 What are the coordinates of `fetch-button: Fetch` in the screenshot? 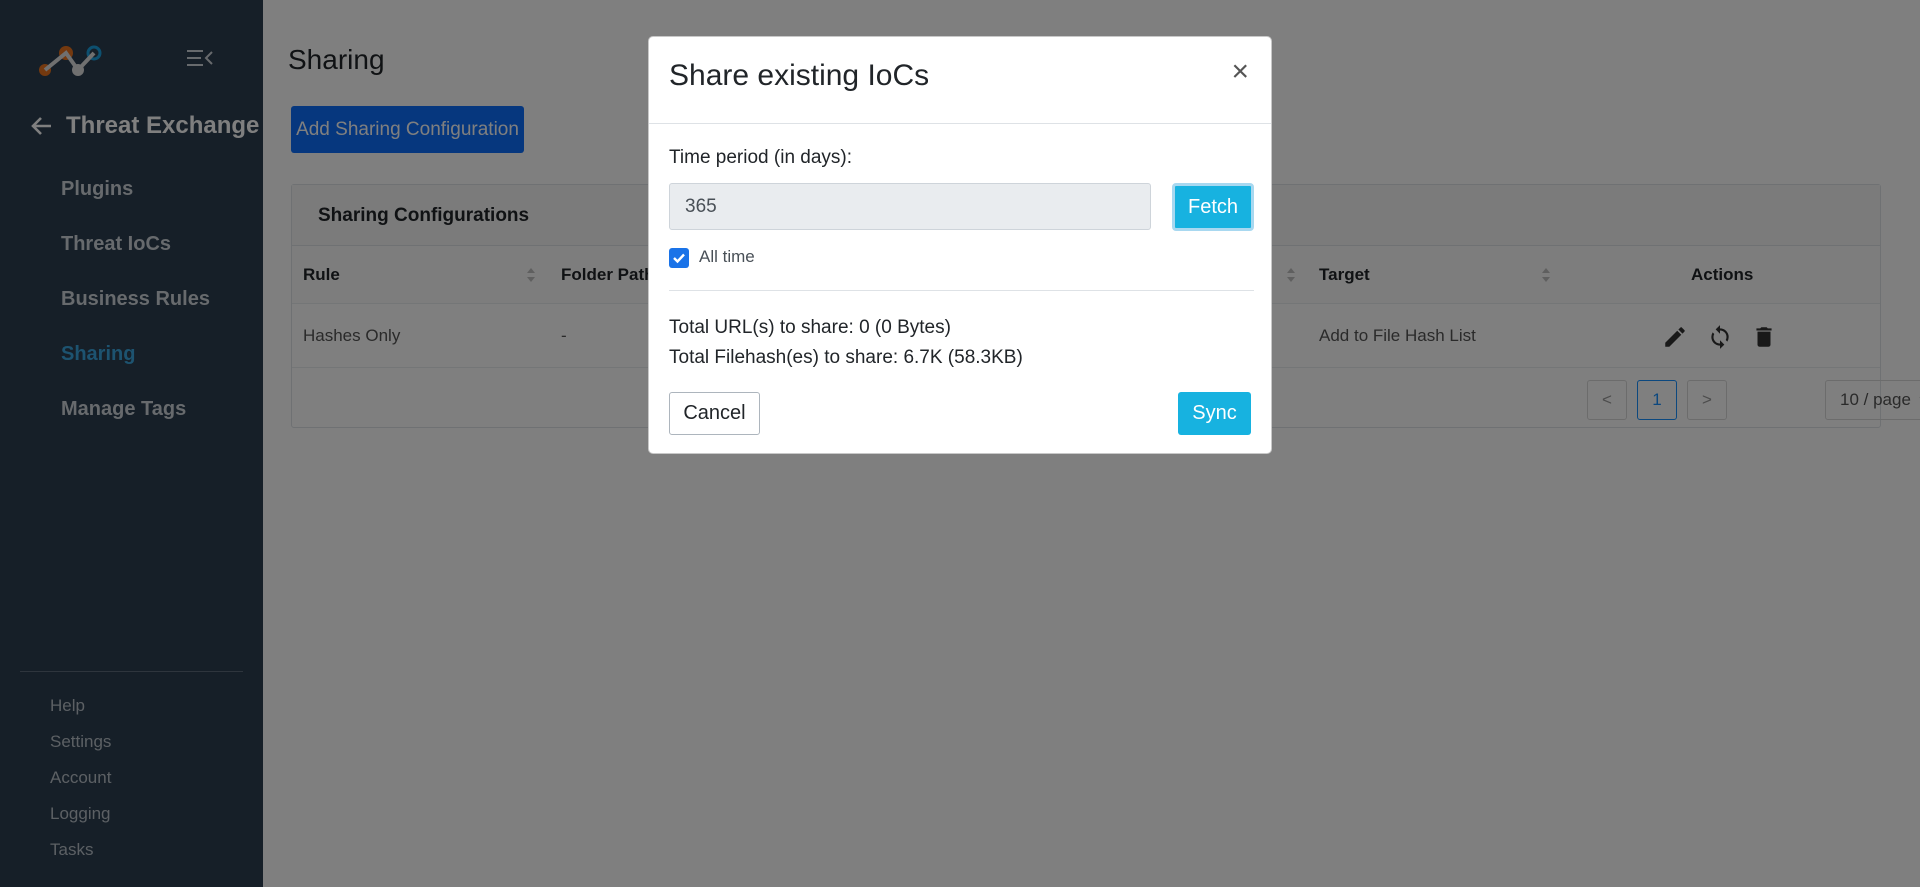 It's located at (1213, 207).